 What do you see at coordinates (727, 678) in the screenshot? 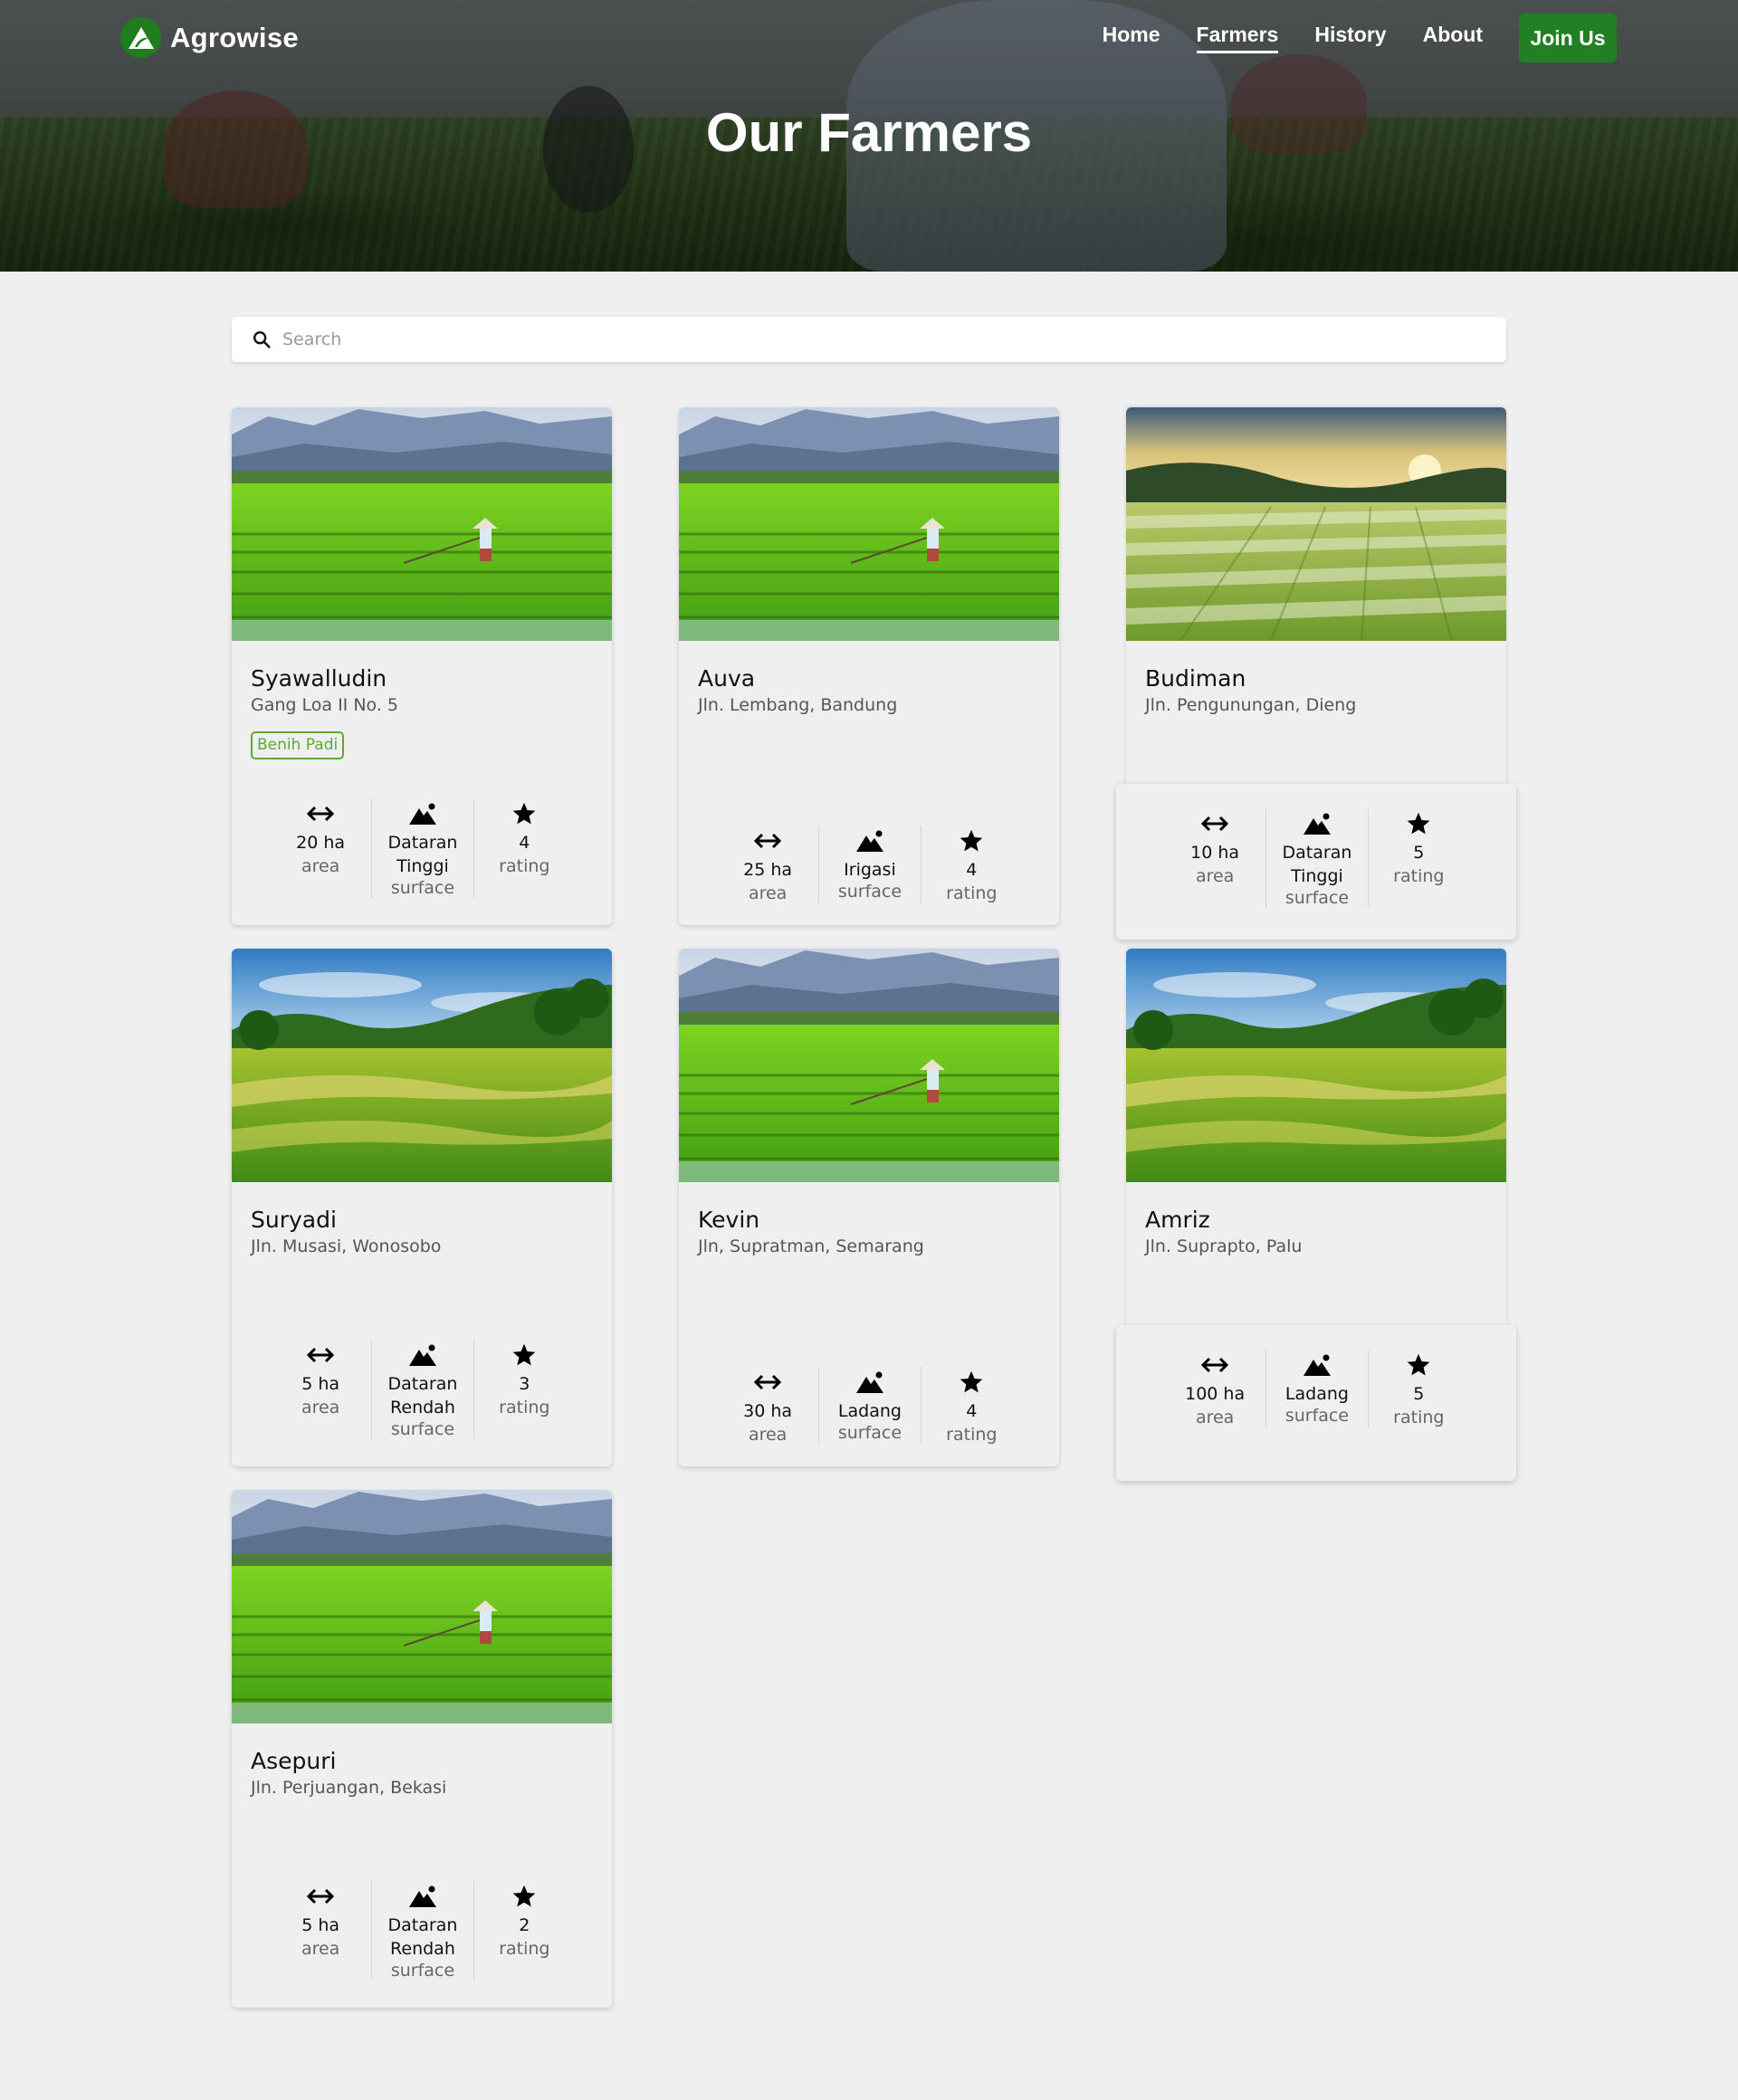
I see `farmer-name: Auva` at bounding box center [727, 678].